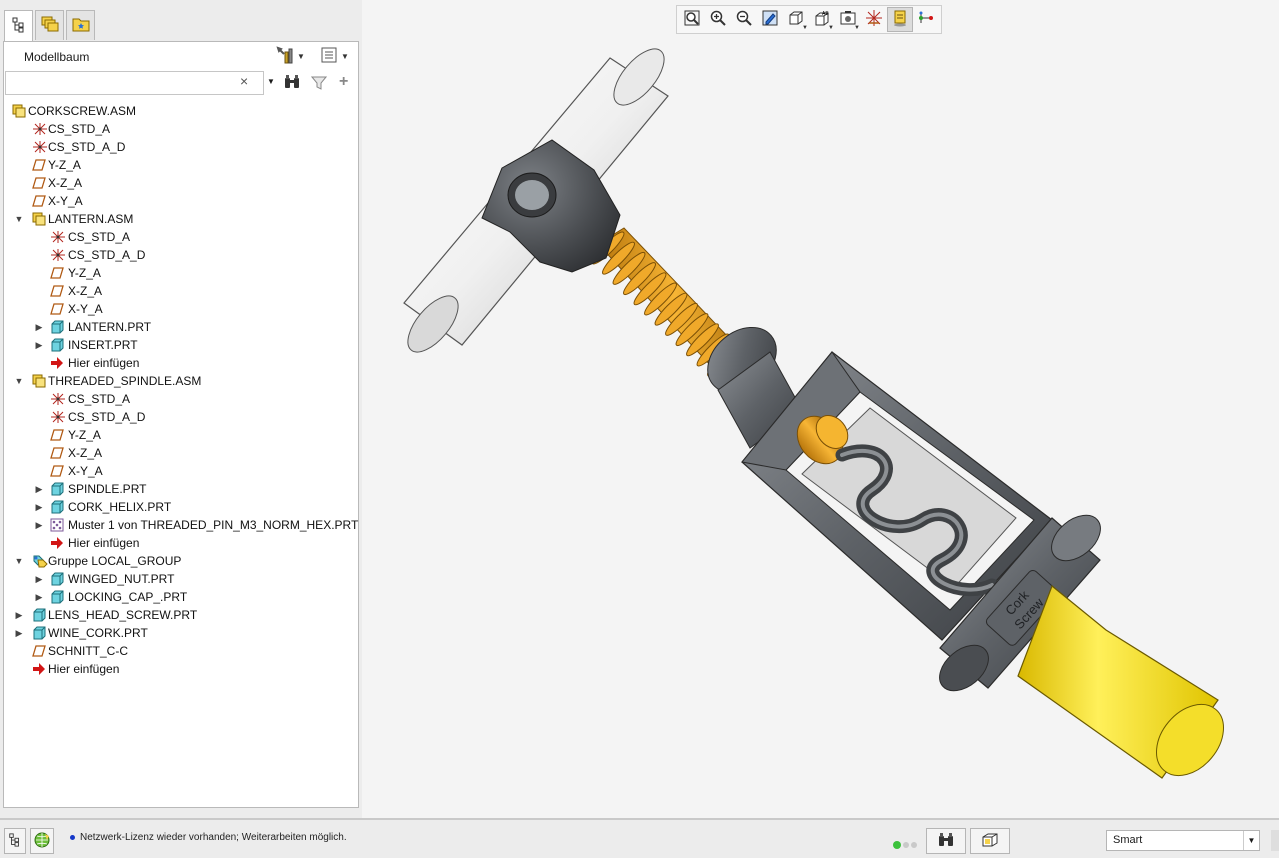 This screenshot has height=858, width=1279. Describe the element at coordinates (334, 56) in the screenshot. I see `show-options-button: ▼` at that location.